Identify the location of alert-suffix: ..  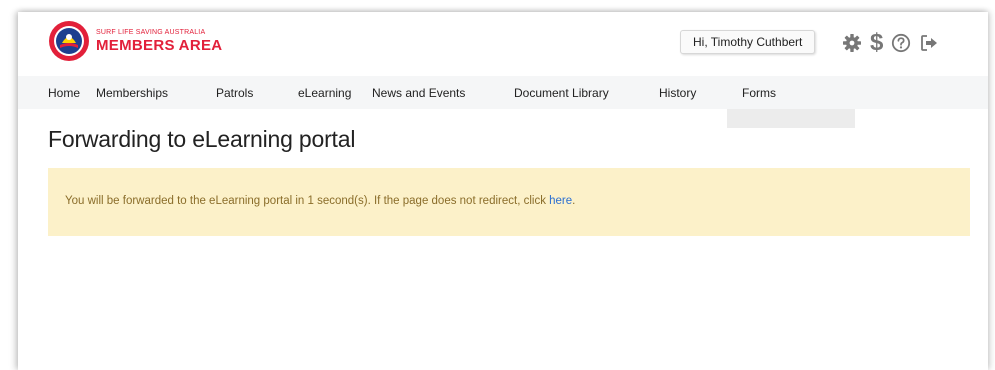
(574, 201).